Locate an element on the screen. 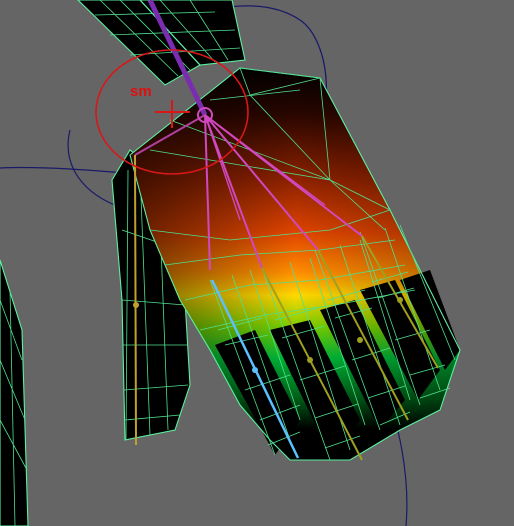  forearm-mesh is located at coordinates (161, 43).